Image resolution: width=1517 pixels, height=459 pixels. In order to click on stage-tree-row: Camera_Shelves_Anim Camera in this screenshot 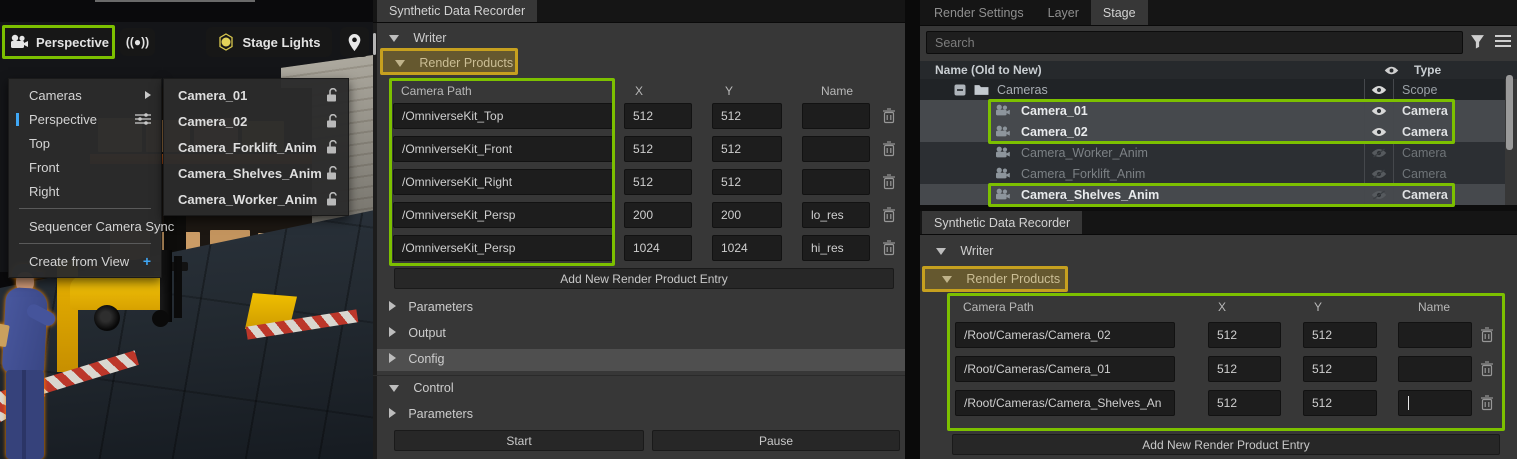, I will do `click(1212, 194)`.